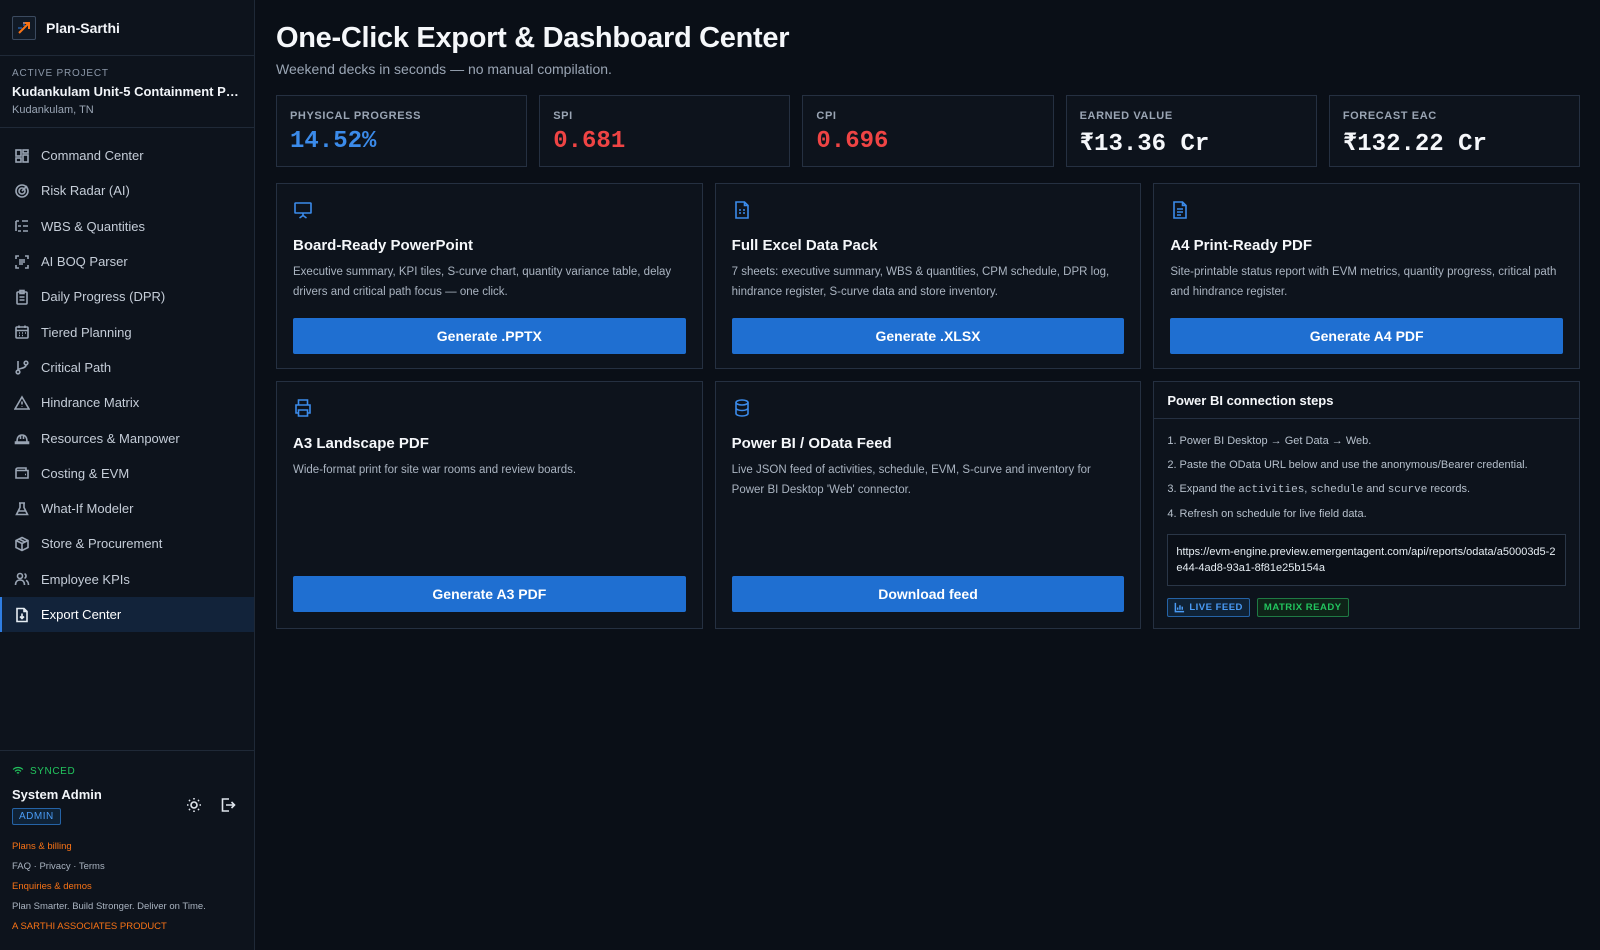 The image size is (1600, 950). I want to click on sidebar-item-label: Critical Path, so click(76, 367).